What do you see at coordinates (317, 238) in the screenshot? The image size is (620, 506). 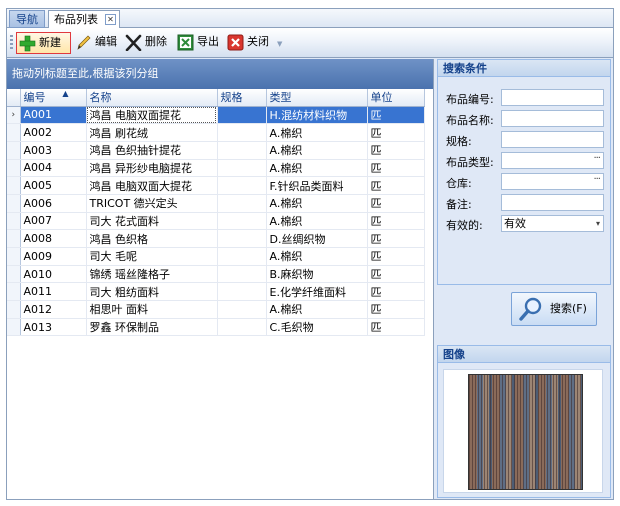 I see `cell-type: D.丝绸织物` at bounding box center [317, 238].